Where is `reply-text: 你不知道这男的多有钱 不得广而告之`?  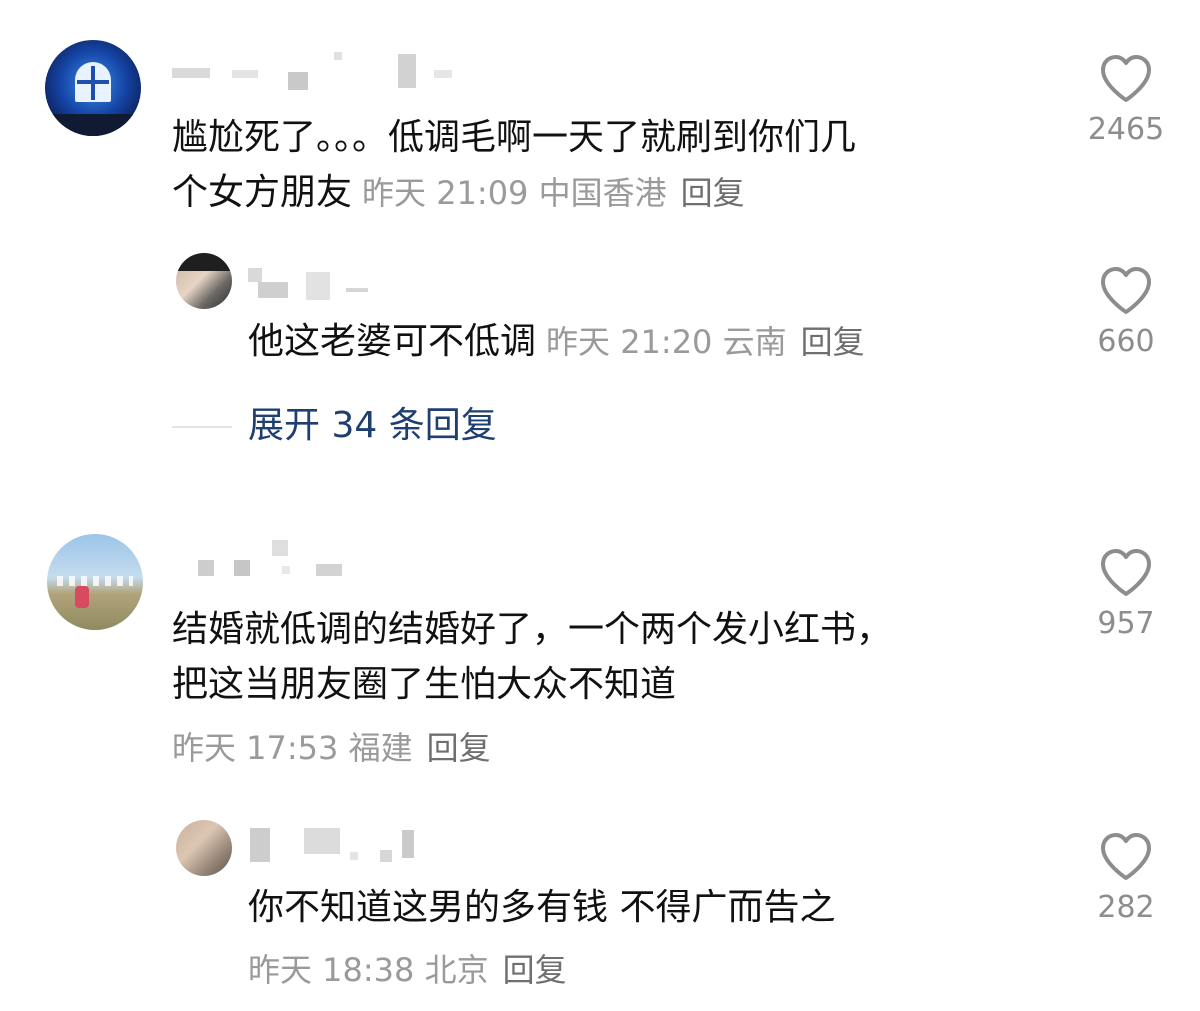
reply-text: 你不知道这男的多有钱 不得广而告之 is located at coordinates (542, 907).